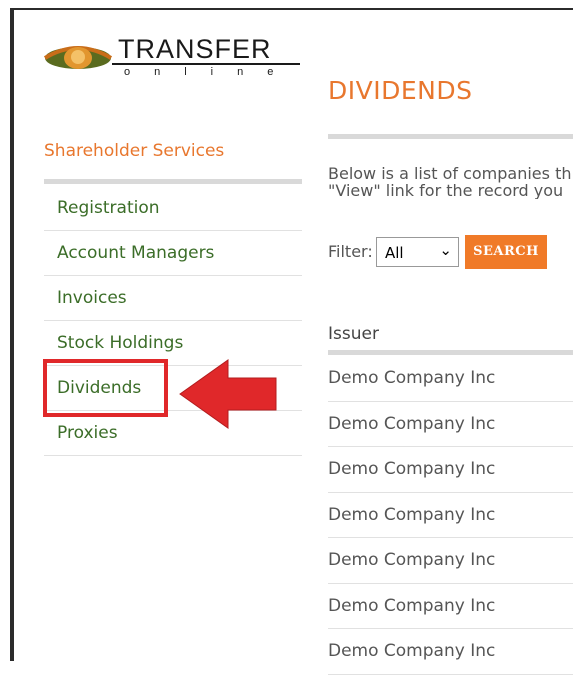  Describe the element at coordinates (173, 253) in the screenshot. I see `sidebar-item-account-managers: Account Managers` at that location.